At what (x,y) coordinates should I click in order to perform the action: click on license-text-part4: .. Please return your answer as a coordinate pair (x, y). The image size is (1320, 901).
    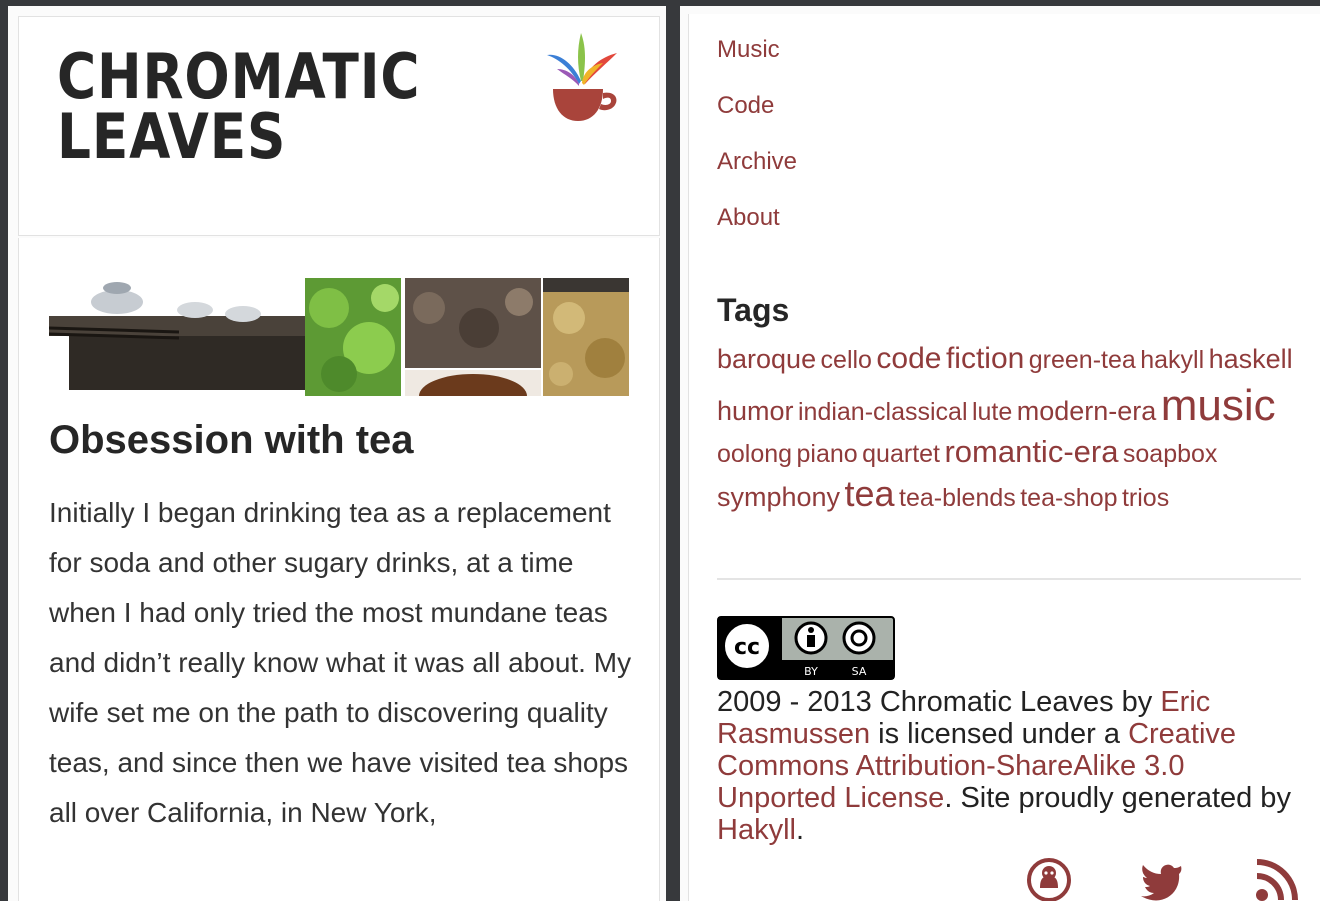
    Looking at the image, I should click on (800, 830).